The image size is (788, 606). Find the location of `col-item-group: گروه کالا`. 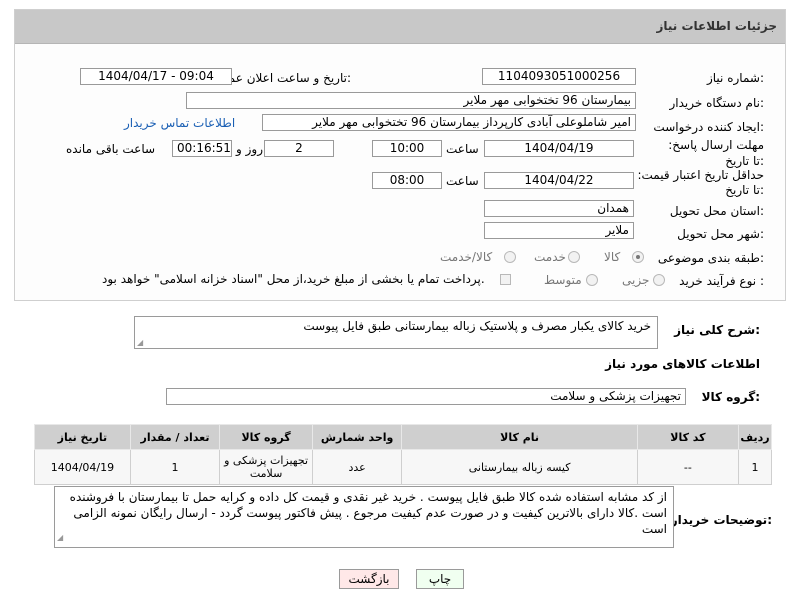

col-item-group: گروه کالا is located at coordinates (266, 437).